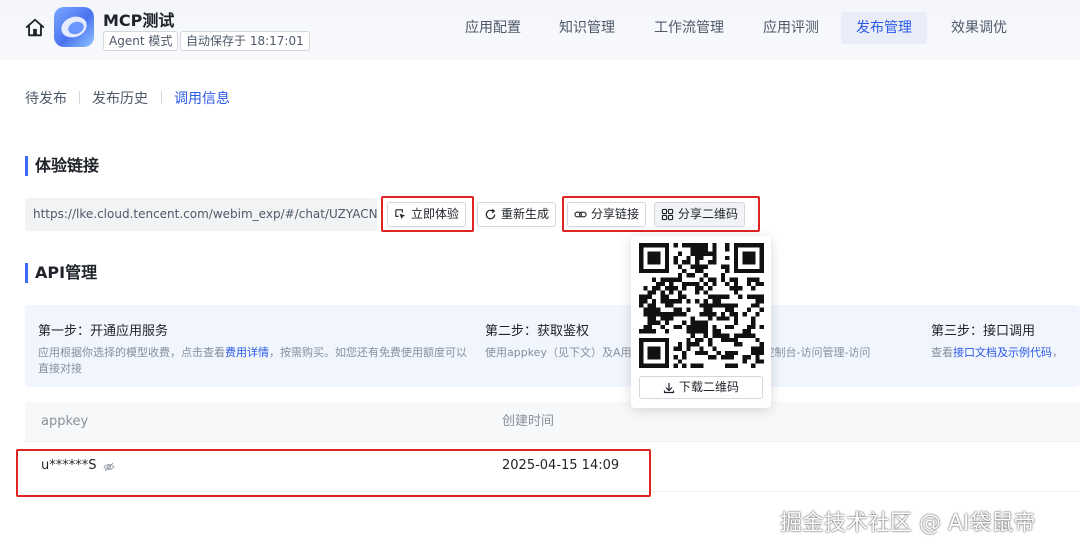 Image resolution: width=1080 pixels, height=551 pixels. Describe the element at coordinates (65, 421) in the screenshot. I see `column-header-appkey: appkey` at that location.